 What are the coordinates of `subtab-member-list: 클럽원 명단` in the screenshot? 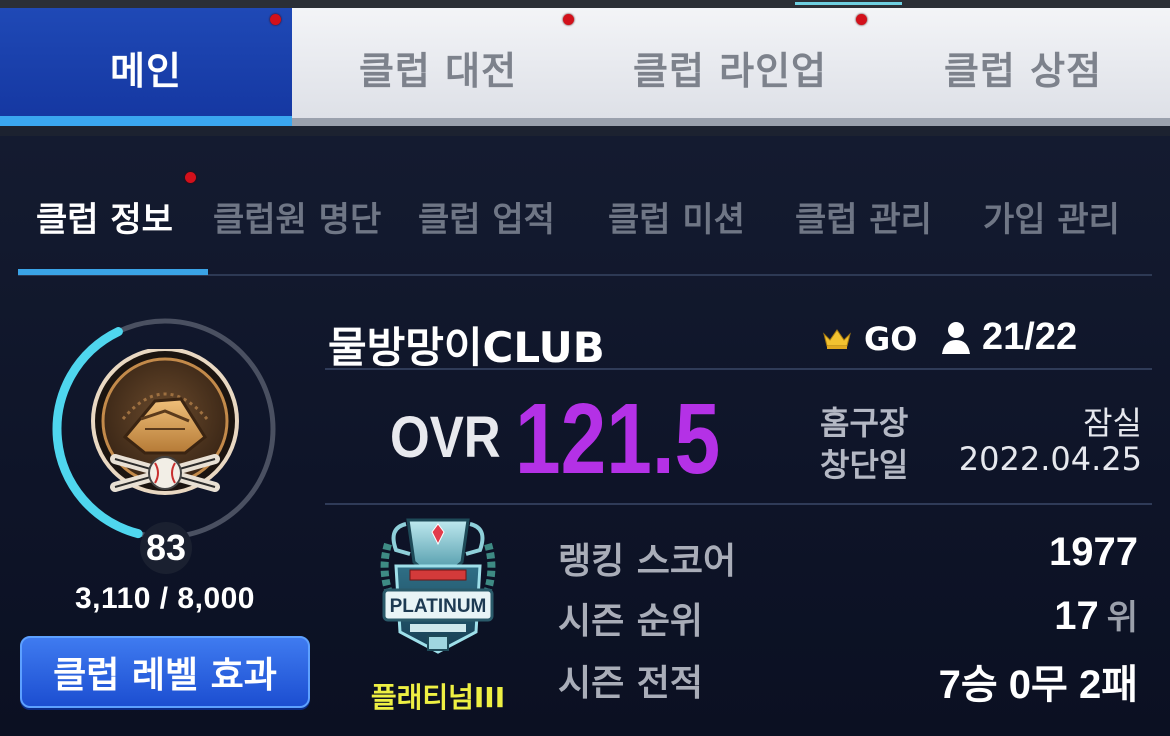 It's located at (297, 216).